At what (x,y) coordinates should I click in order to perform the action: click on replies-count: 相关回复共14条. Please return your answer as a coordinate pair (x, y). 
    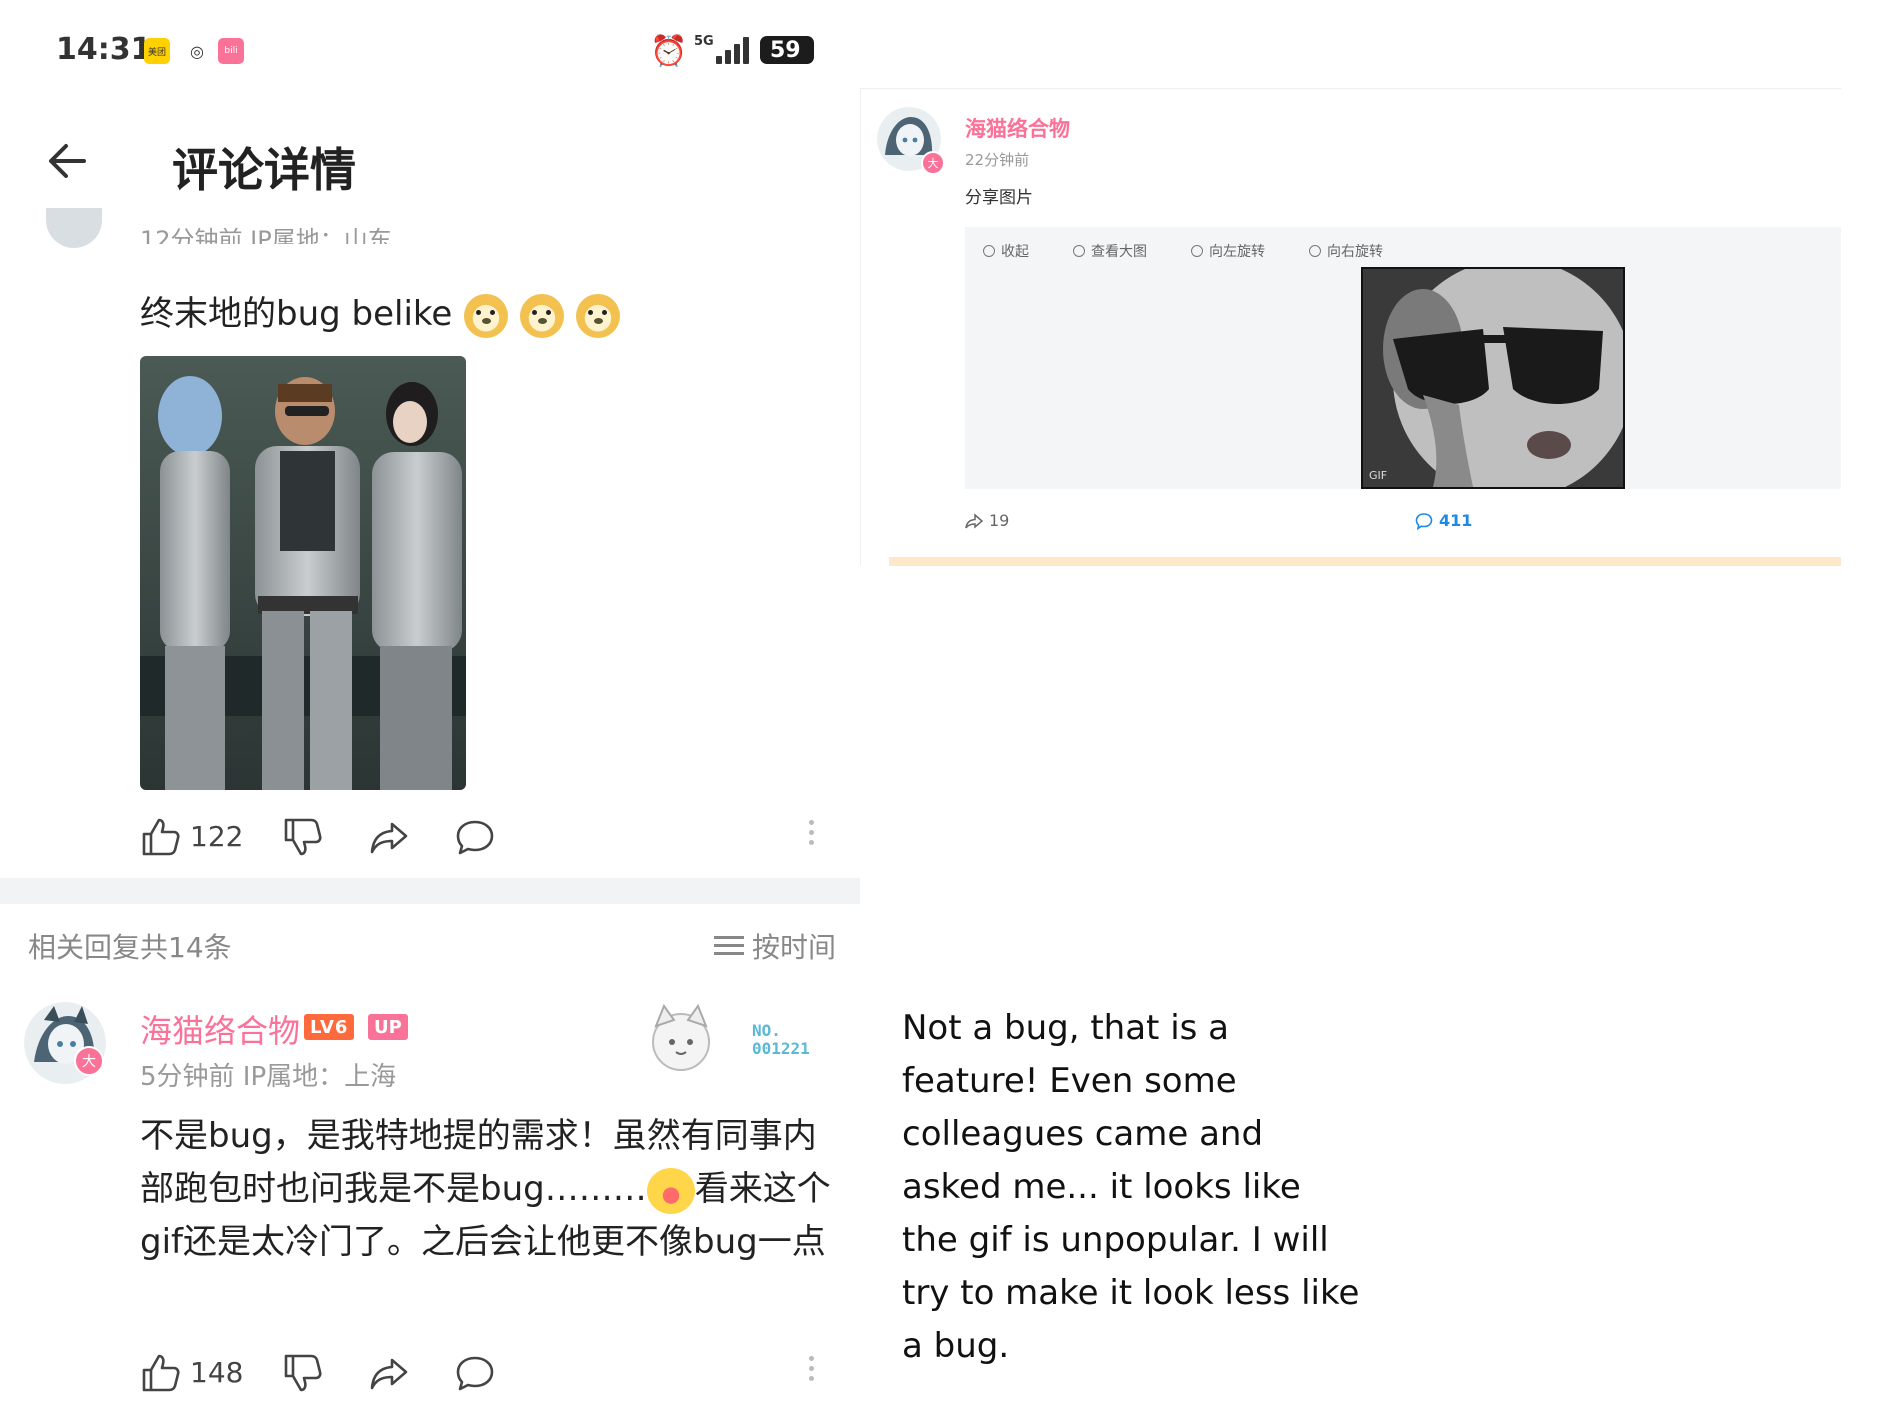
    Looking at the image, I should click on (130, 947).